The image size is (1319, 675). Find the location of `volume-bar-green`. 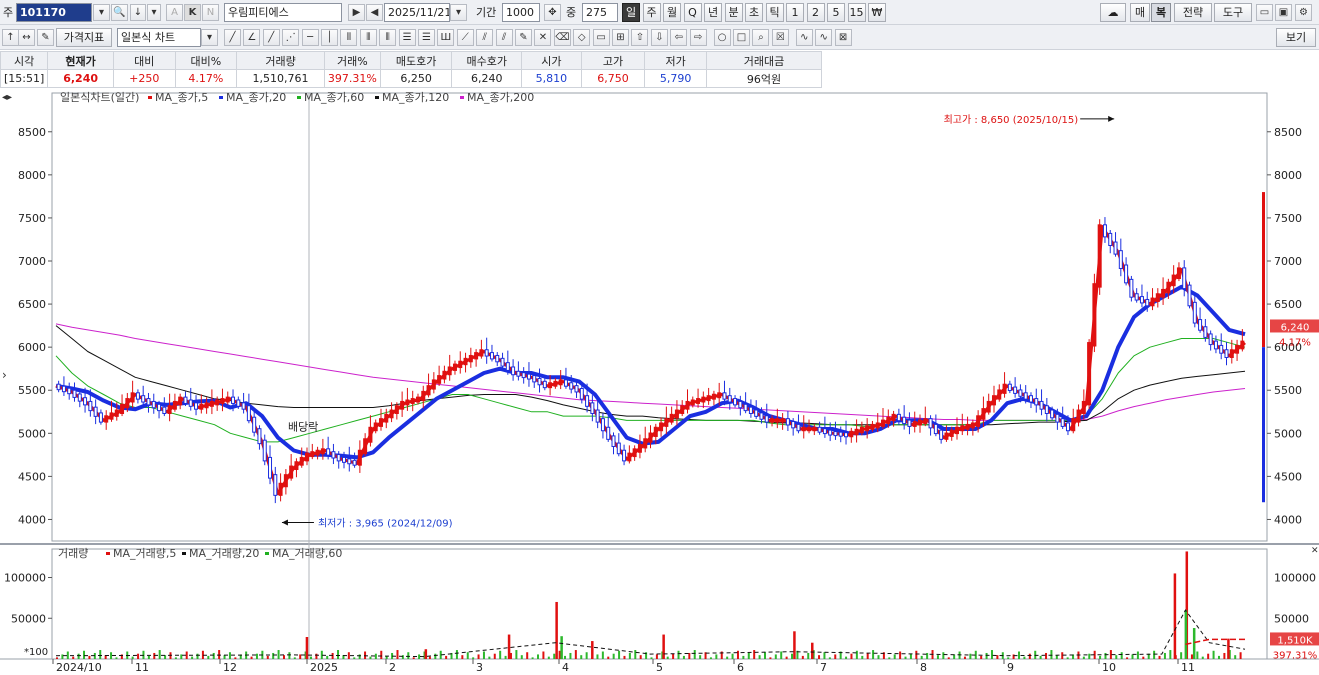

volume-bar-green is located at coordinates (1194, 643).